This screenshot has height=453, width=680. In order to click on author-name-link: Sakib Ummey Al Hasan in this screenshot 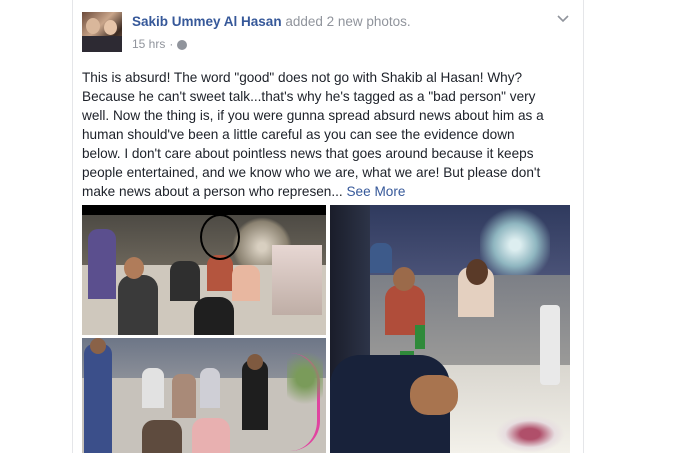, I will do `click(207, 21)`.